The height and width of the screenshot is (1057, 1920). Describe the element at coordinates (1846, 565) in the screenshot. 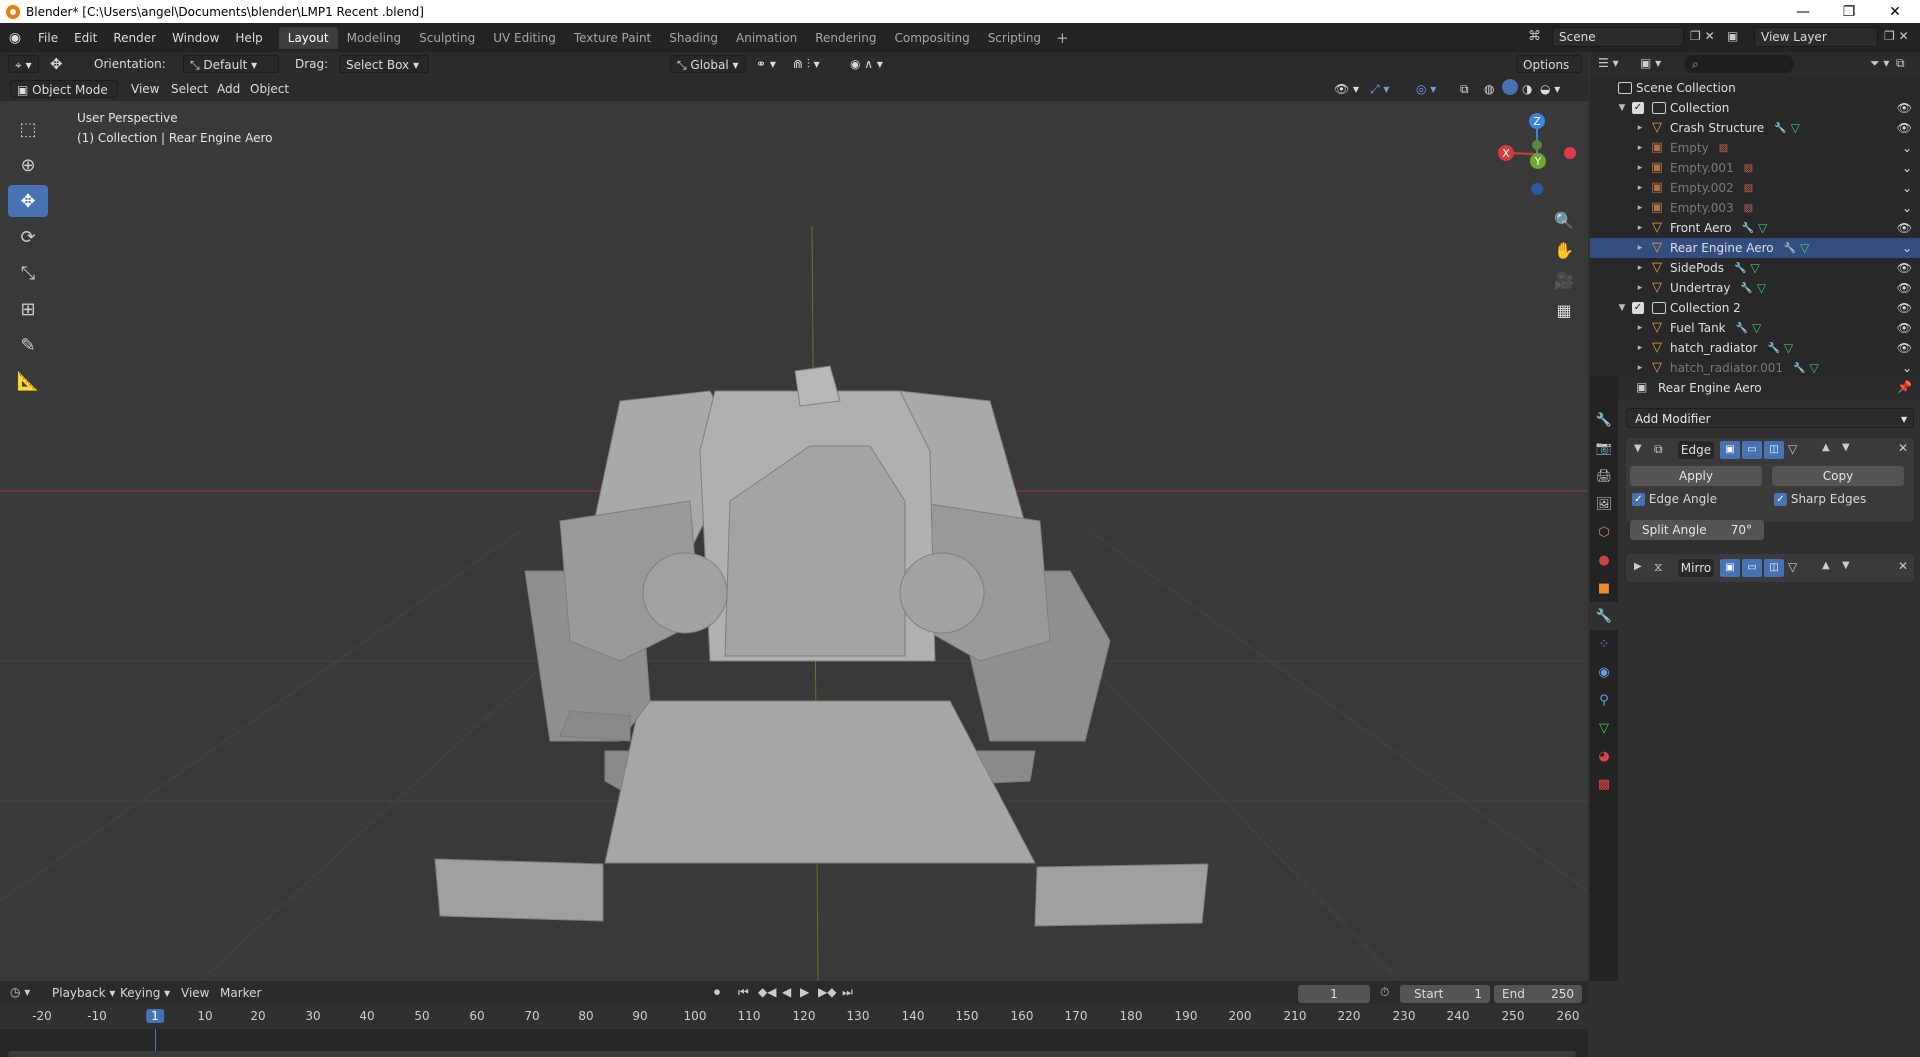

I see `mirror-move-down-icon: ▼` at that location.